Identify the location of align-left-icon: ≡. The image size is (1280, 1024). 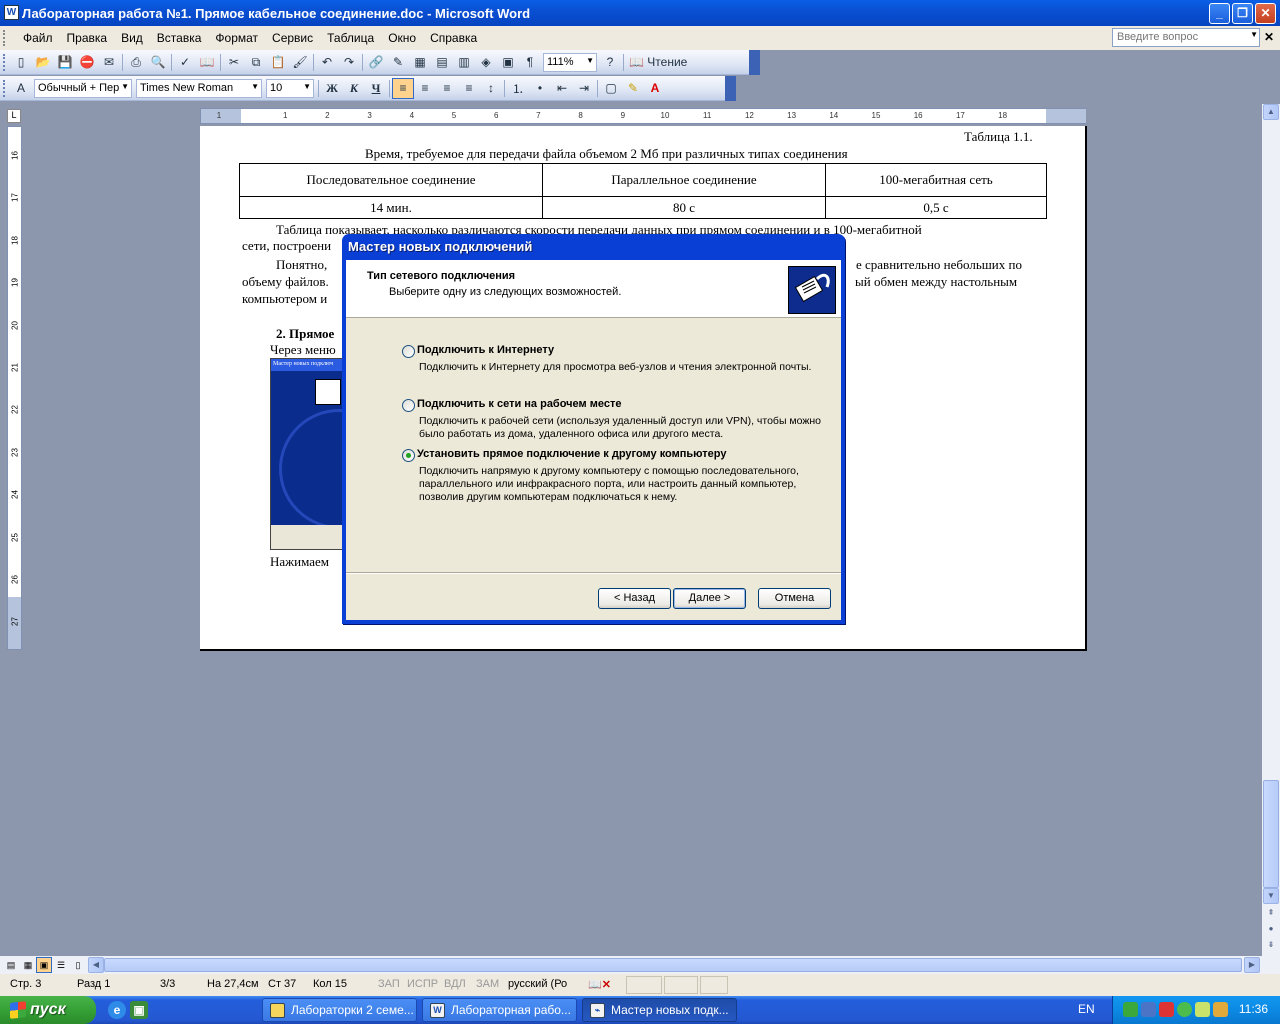
(403, 88).